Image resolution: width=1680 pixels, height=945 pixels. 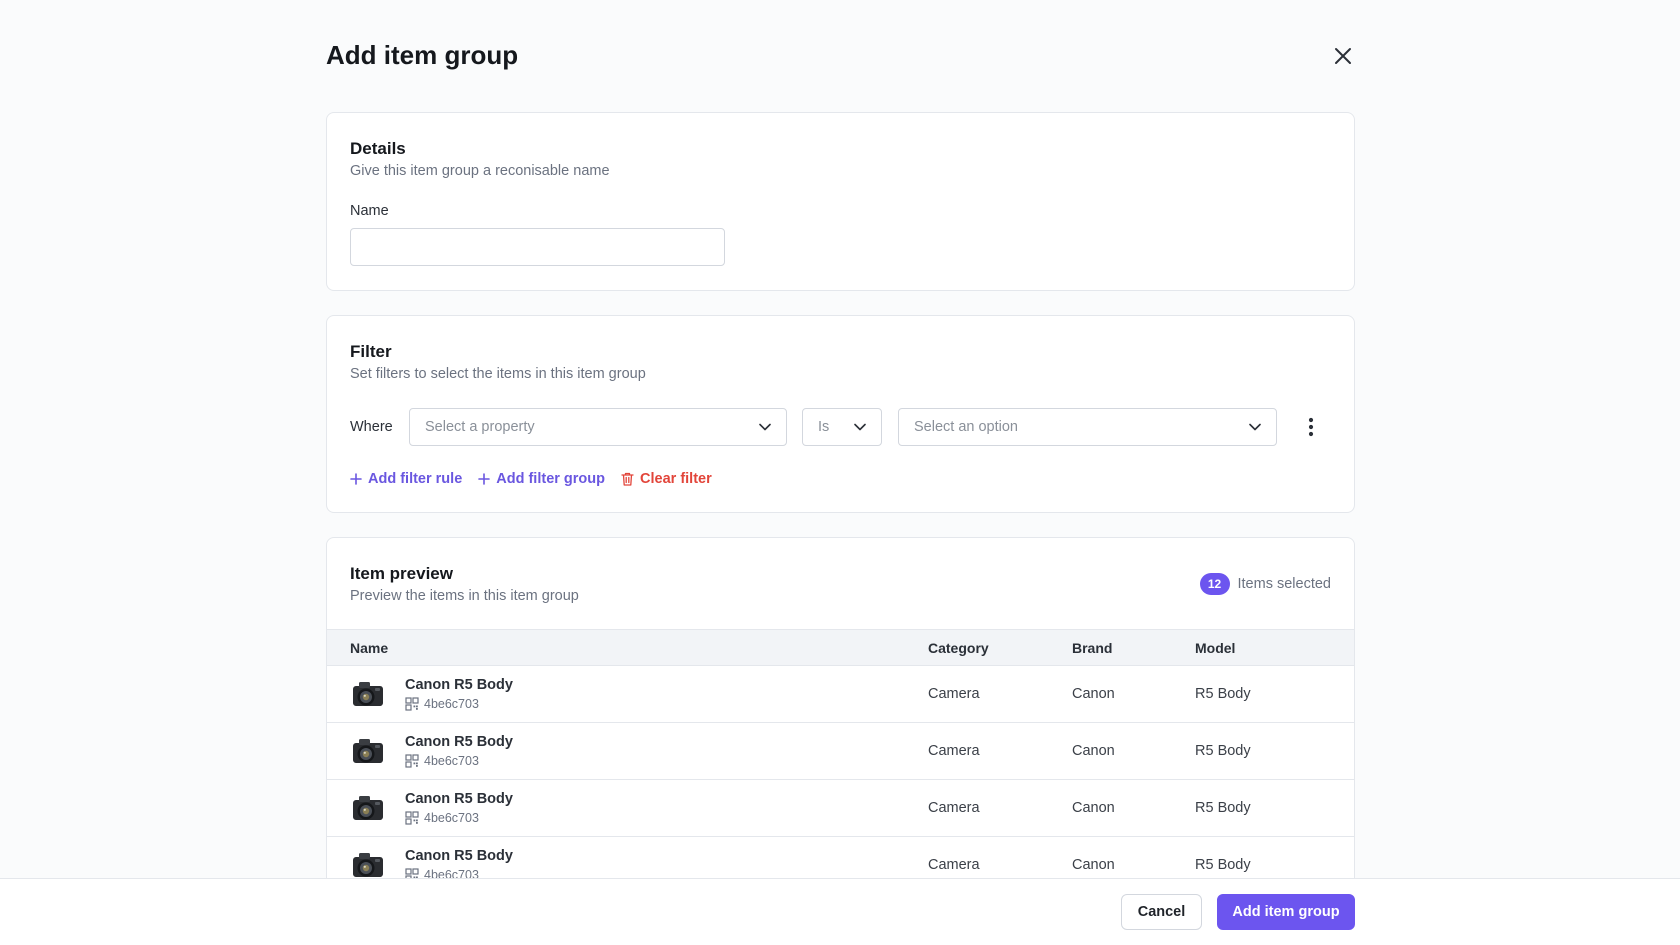 I want to click on column-header-model: Model, so click(x=1274, y=647).